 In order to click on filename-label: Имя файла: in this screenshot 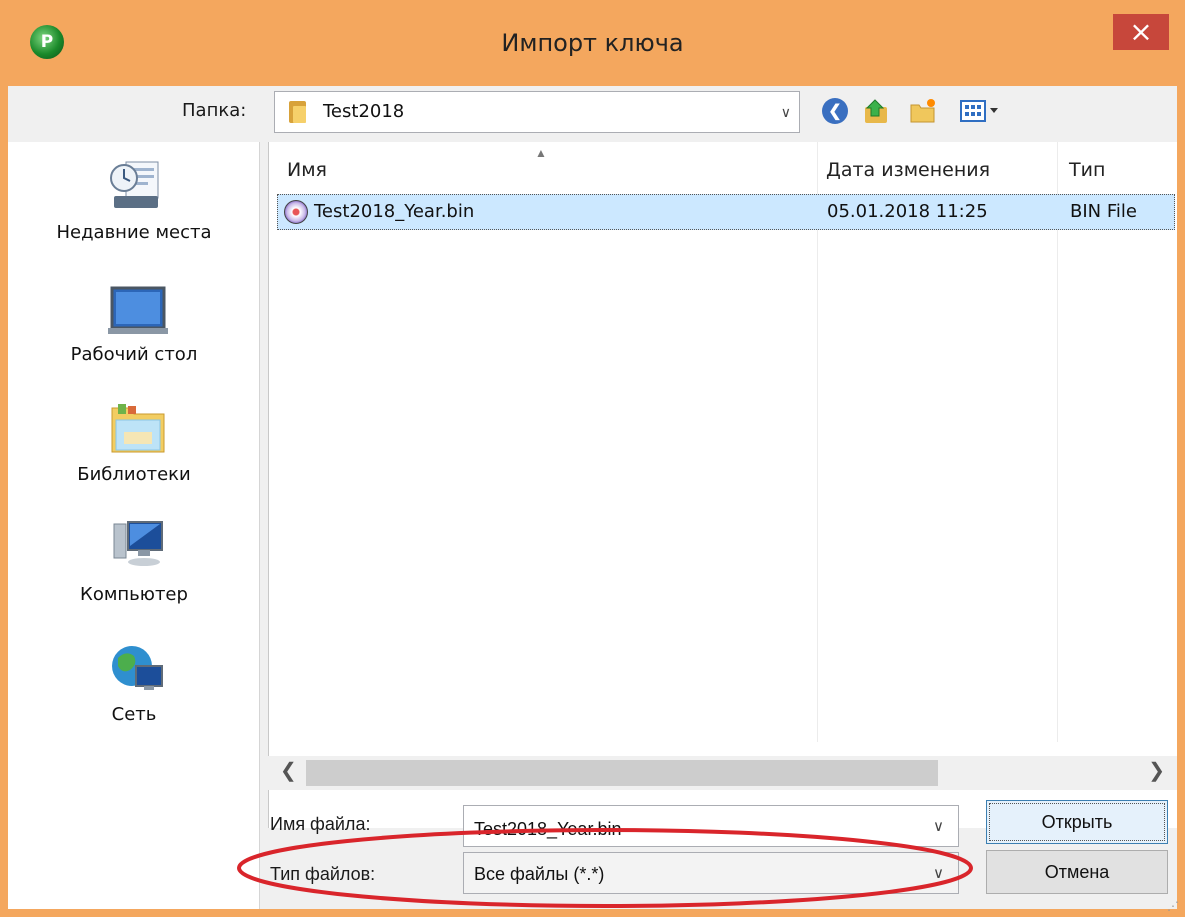, I will do `click(320, 824)`.